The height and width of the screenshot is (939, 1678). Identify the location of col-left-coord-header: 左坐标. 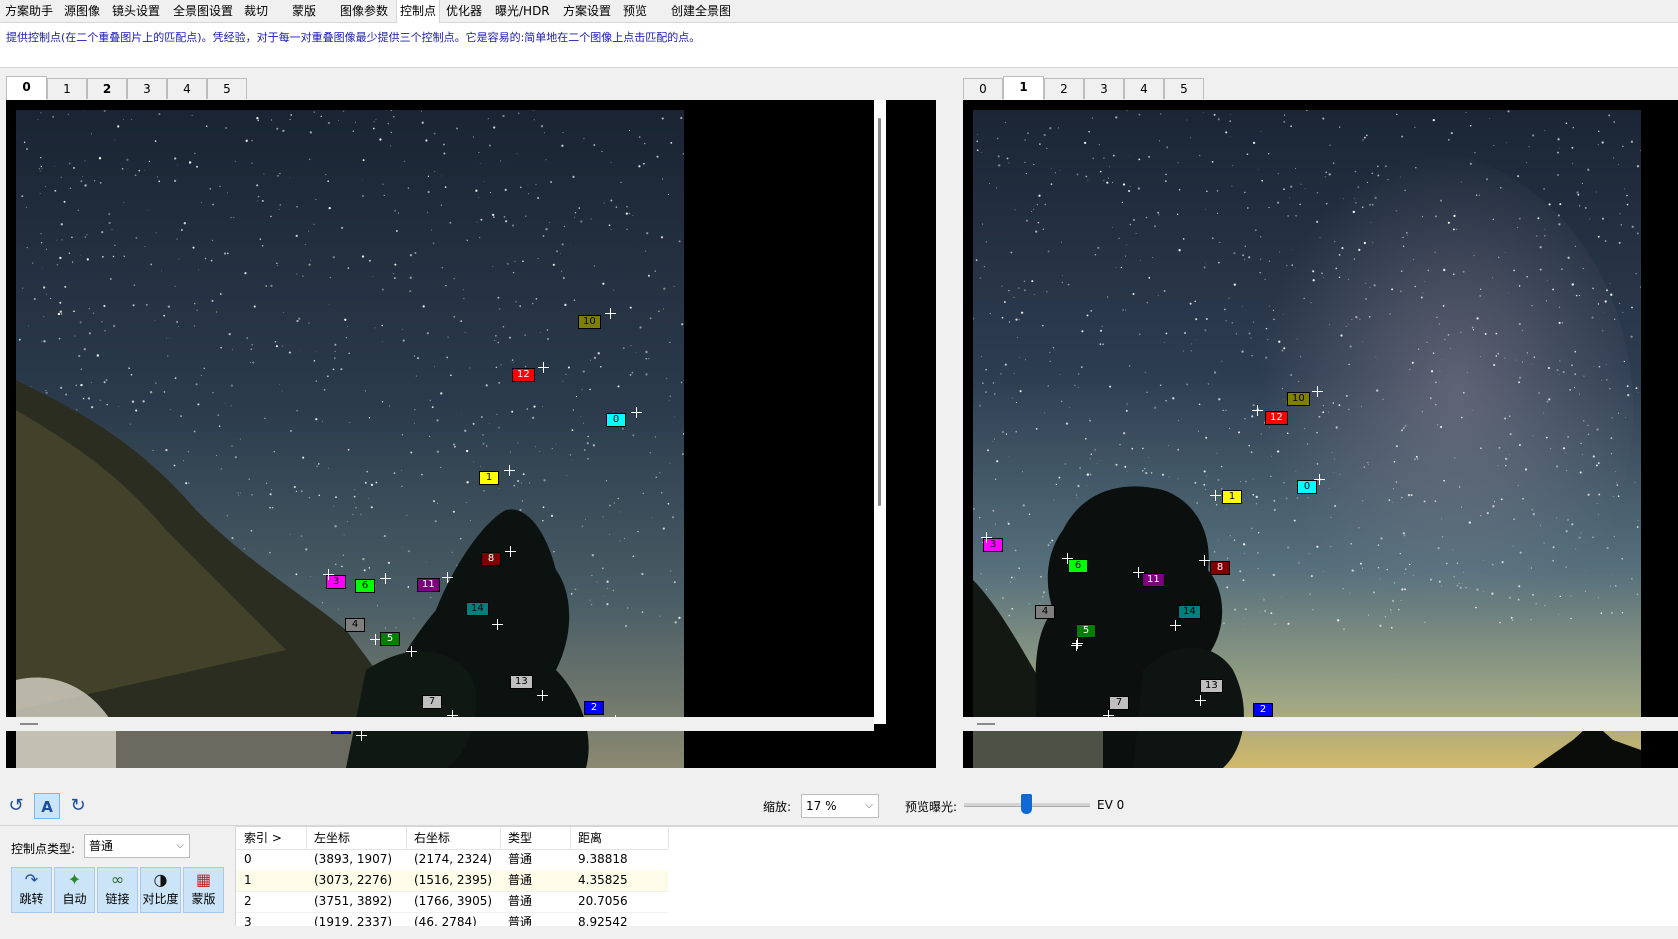
(332, 838).